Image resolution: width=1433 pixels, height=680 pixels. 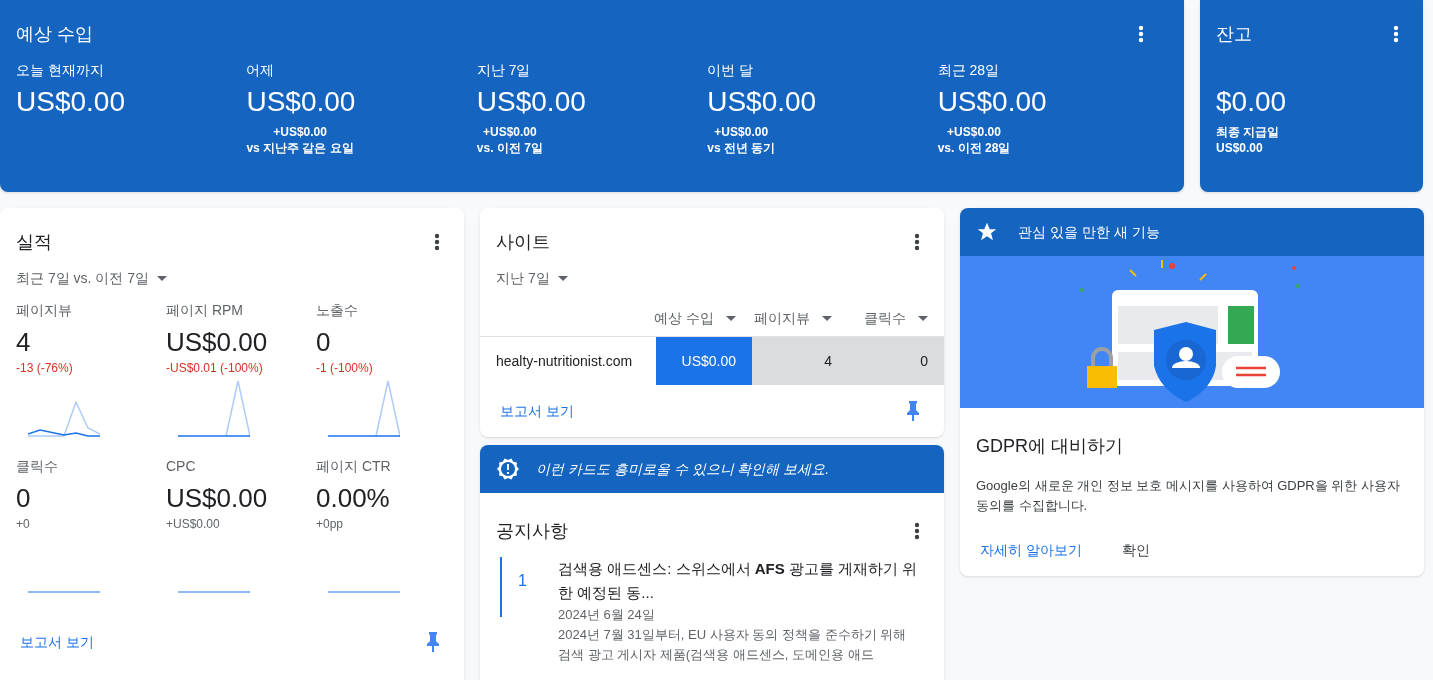 I want to click on announcement-body: 2024년 7월 31일부터, EU 사용자 동의 정책을 준수하기 위해 검색 광고 게시자 제품(검색용 애드센스, 도메인용 애드, so click(x=733, y=644).